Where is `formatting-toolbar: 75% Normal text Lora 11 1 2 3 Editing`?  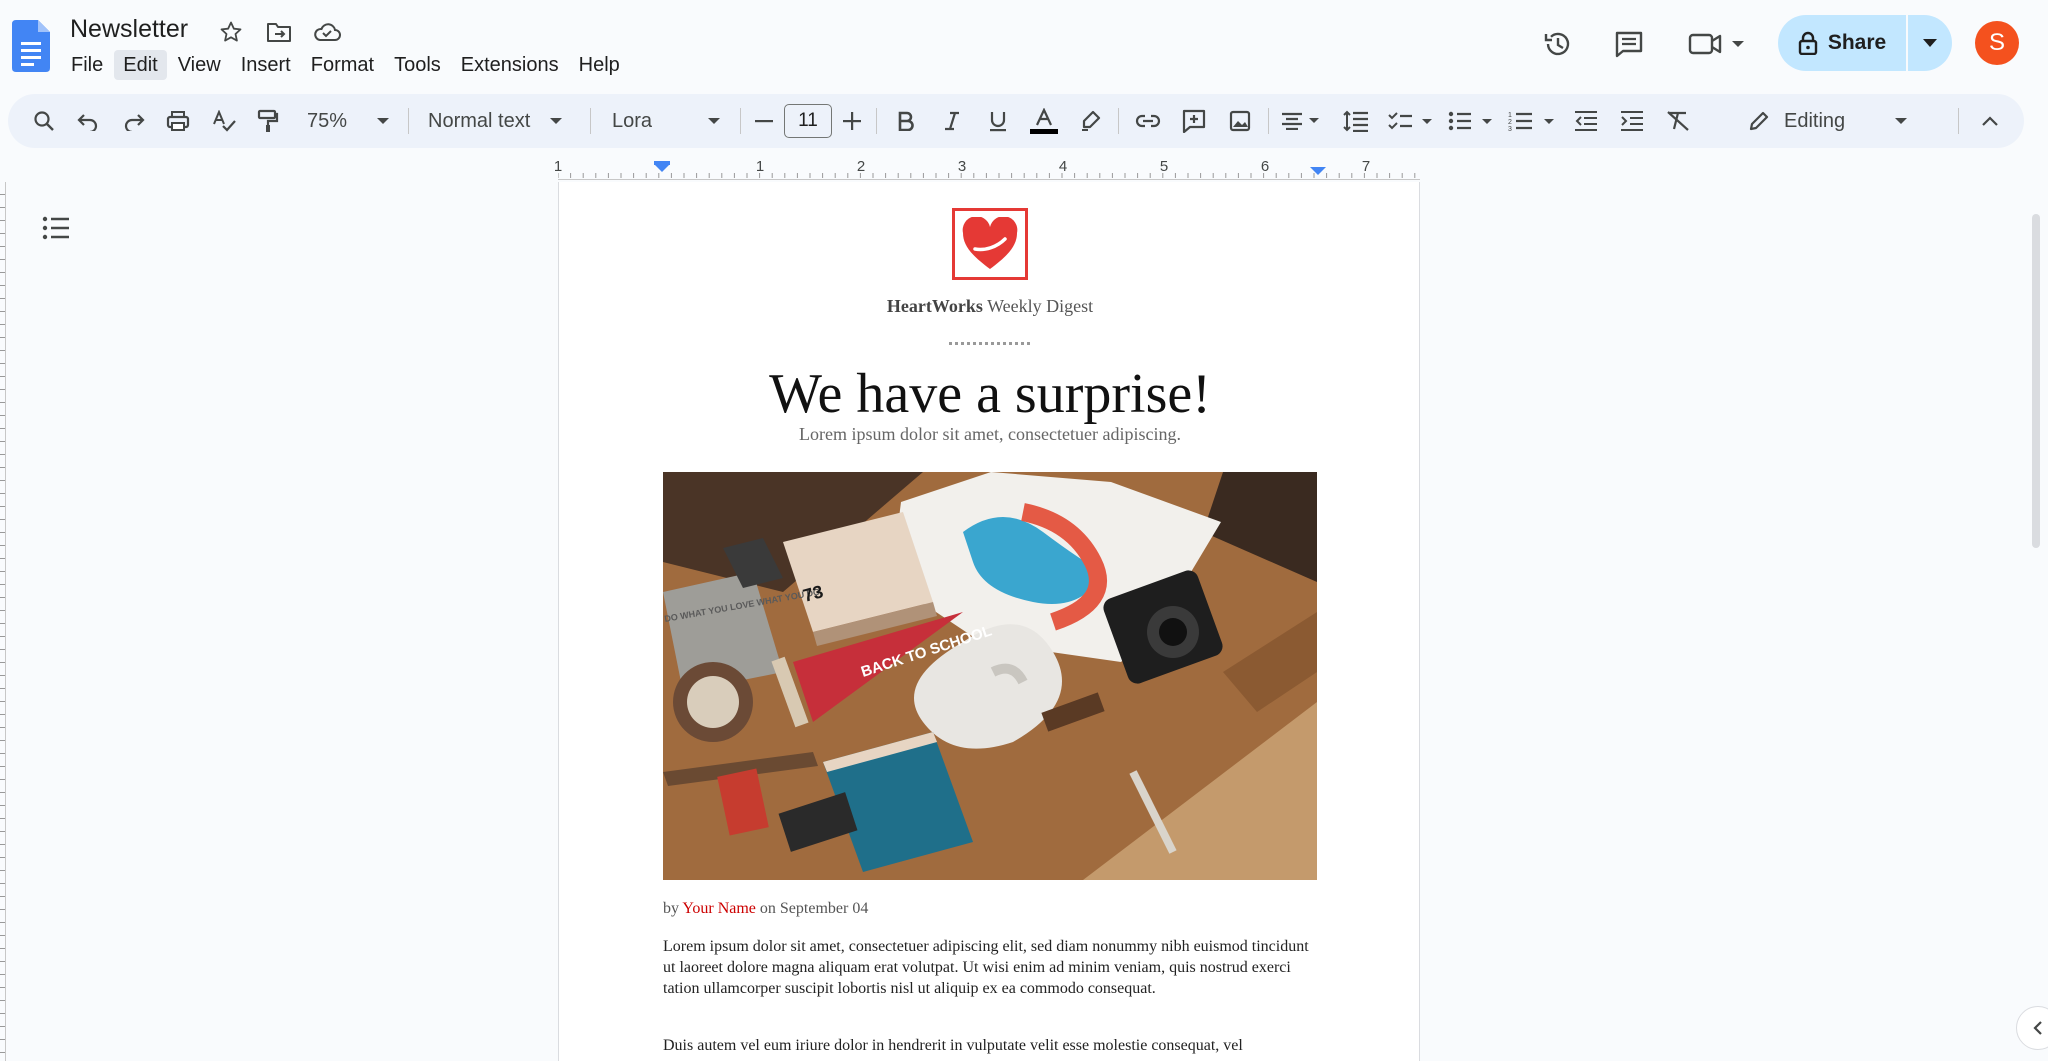 formatting-toolbar: 75% Normal text Lora 11 1 2 3 Editing is located at coordinates (1016, 121).